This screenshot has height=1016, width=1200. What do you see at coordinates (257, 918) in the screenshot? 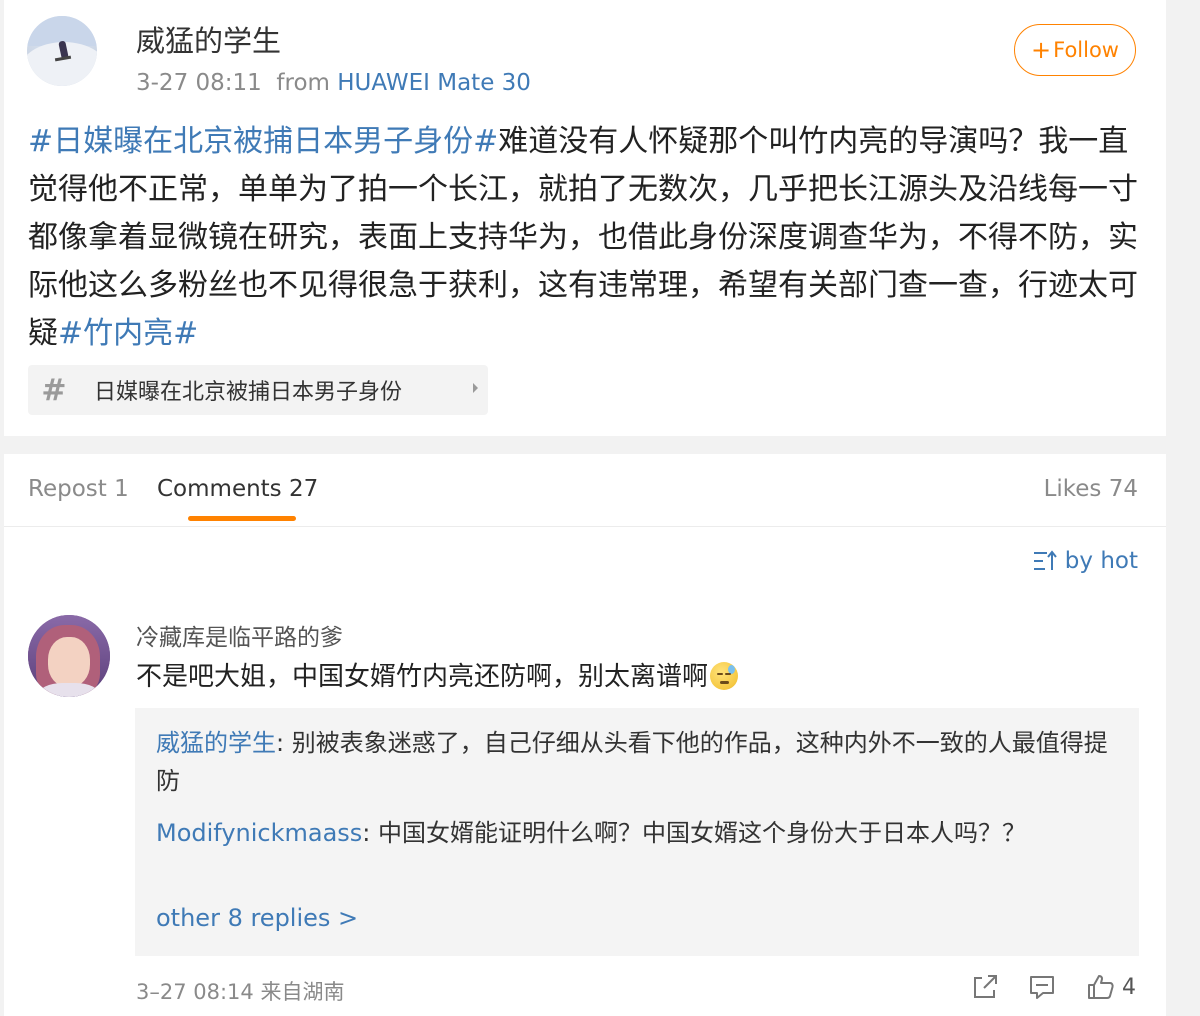
I see `more-replies-link: other 8 replies >` at bounding box center [257, 918].